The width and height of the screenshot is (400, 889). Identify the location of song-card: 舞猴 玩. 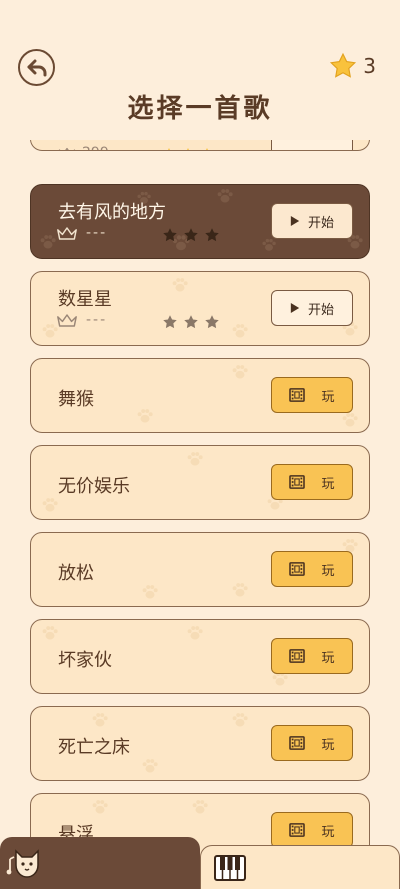
(200, 395).